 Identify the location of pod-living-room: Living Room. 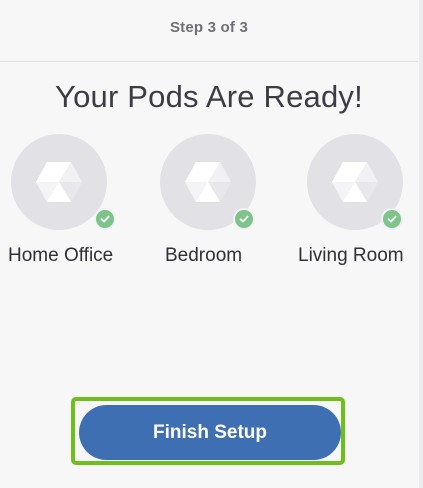
(357, 201).